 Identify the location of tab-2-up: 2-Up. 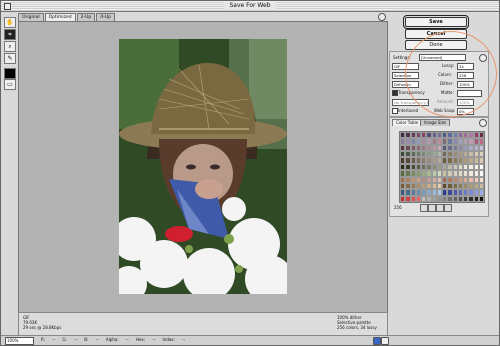
(86, 17).